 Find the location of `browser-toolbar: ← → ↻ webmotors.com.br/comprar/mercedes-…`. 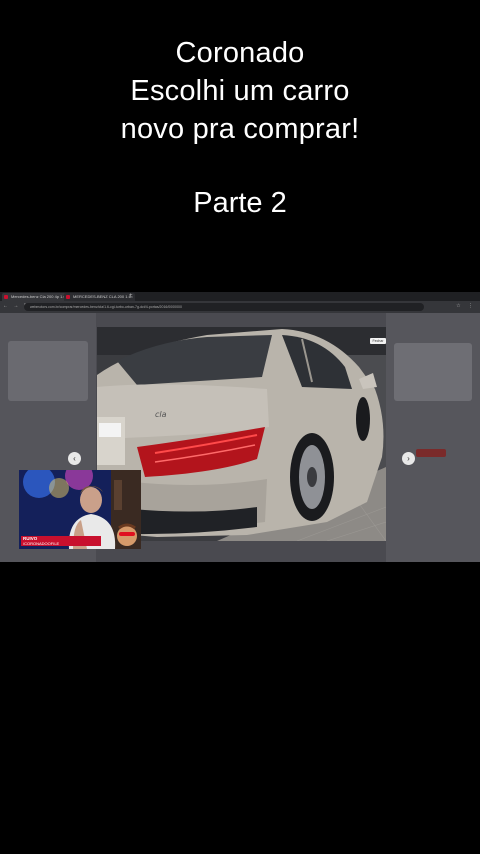

browser-toolbar: ← → ↻ webmotors.com.br/comprar/mercedes-… is located at coordinates (240, 307).